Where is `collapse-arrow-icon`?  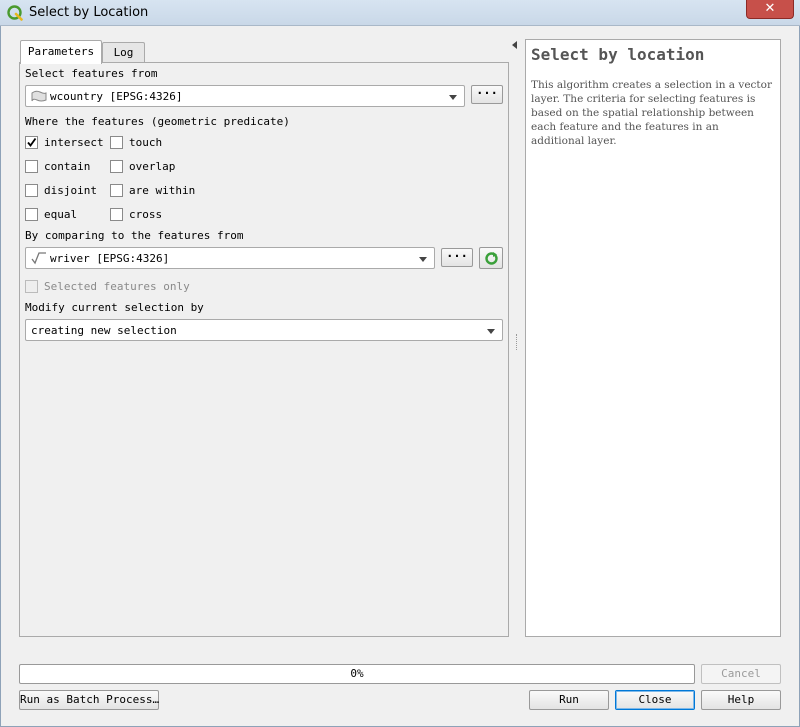
collapse-arrow-icon is located at coordinates (514, 45).